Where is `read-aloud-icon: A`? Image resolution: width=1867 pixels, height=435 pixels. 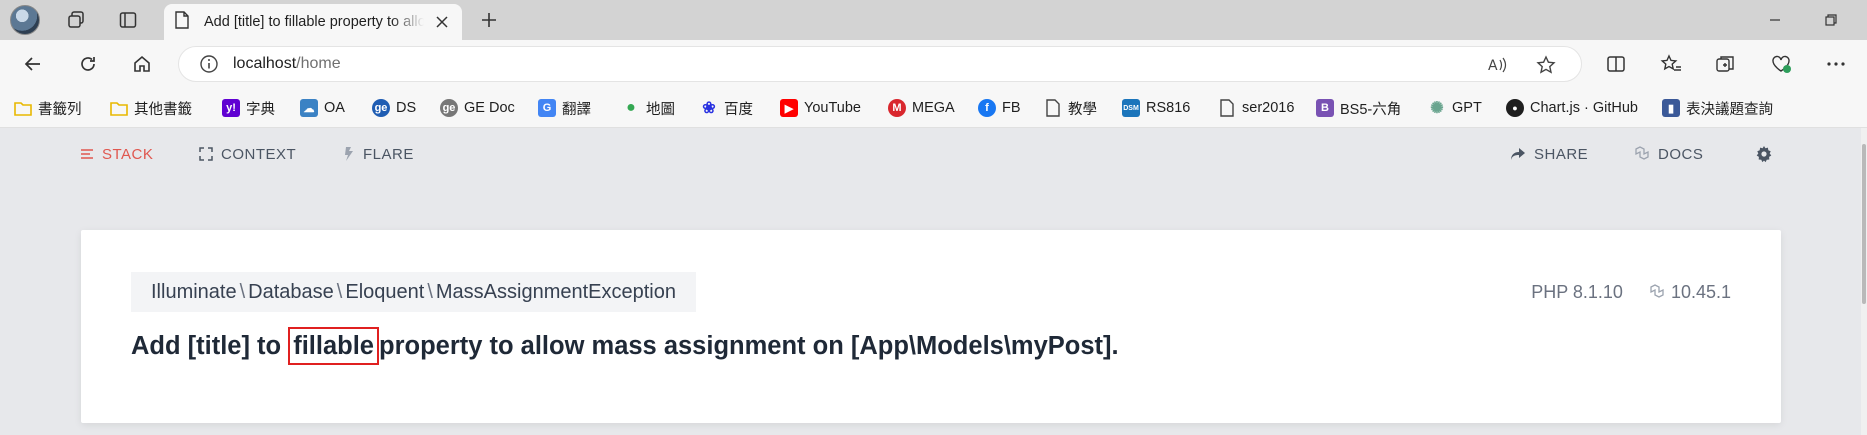 read-aloud-icon: A is located at coordinates (1499, 65).